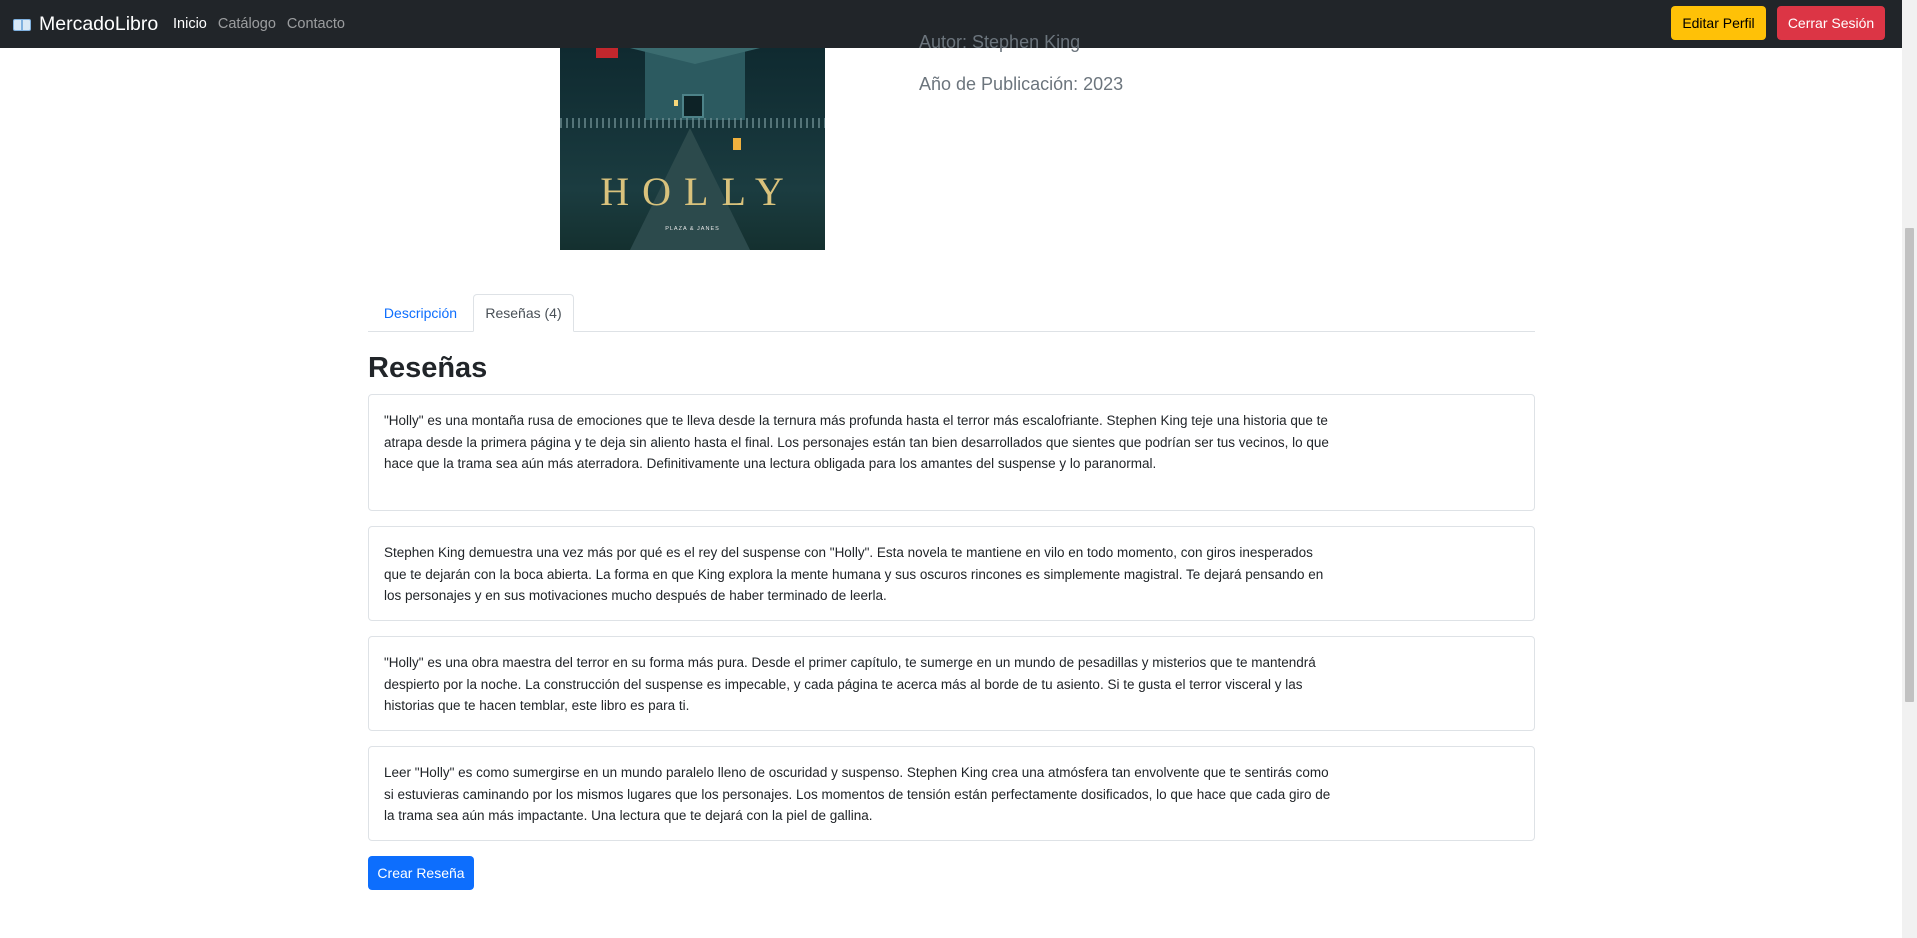 The image size is (1917, 938). I want to click on nav-links: Inicio Catálogo Contacto, so click(264, 24).